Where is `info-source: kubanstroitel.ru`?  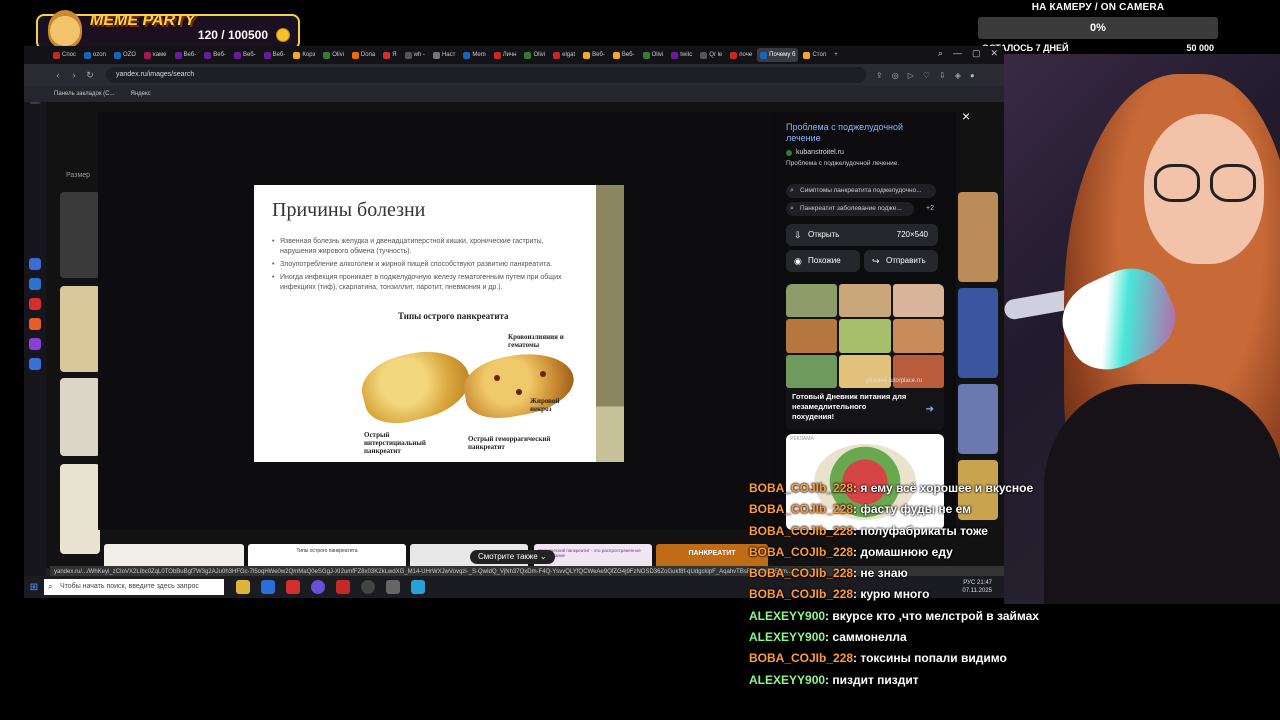
info-source: kubanstroitel.ru is located at coordinates (815, 152).